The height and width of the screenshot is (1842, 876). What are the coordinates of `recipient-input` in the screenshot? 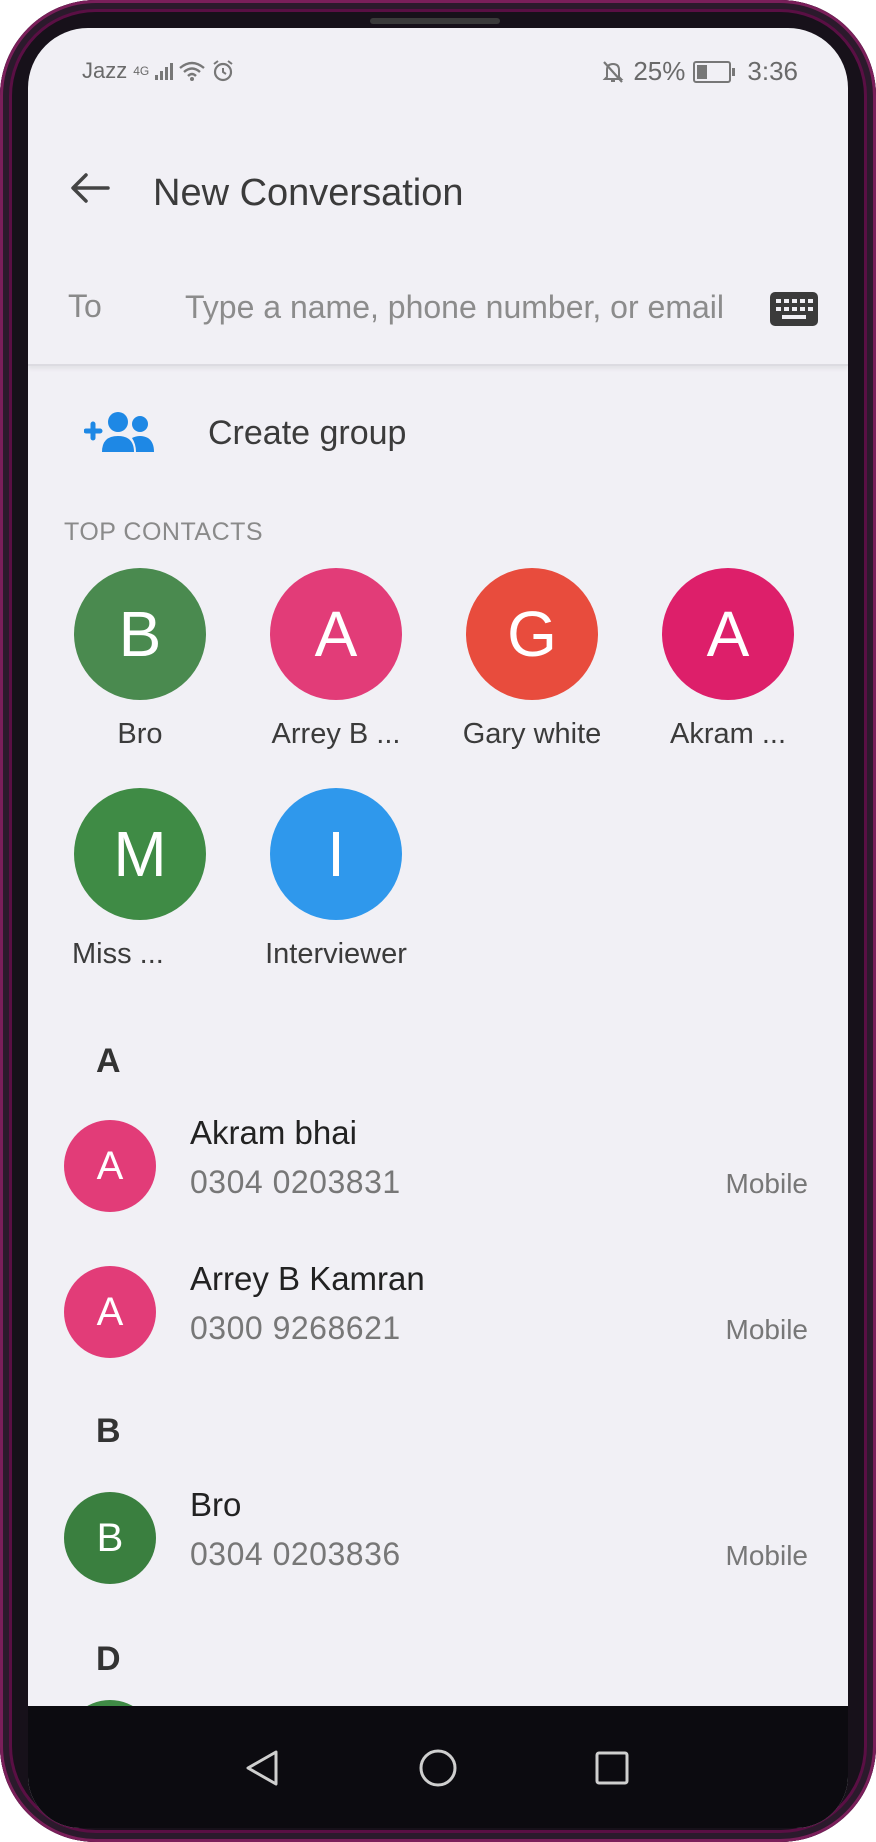 It's located at (465, 307).